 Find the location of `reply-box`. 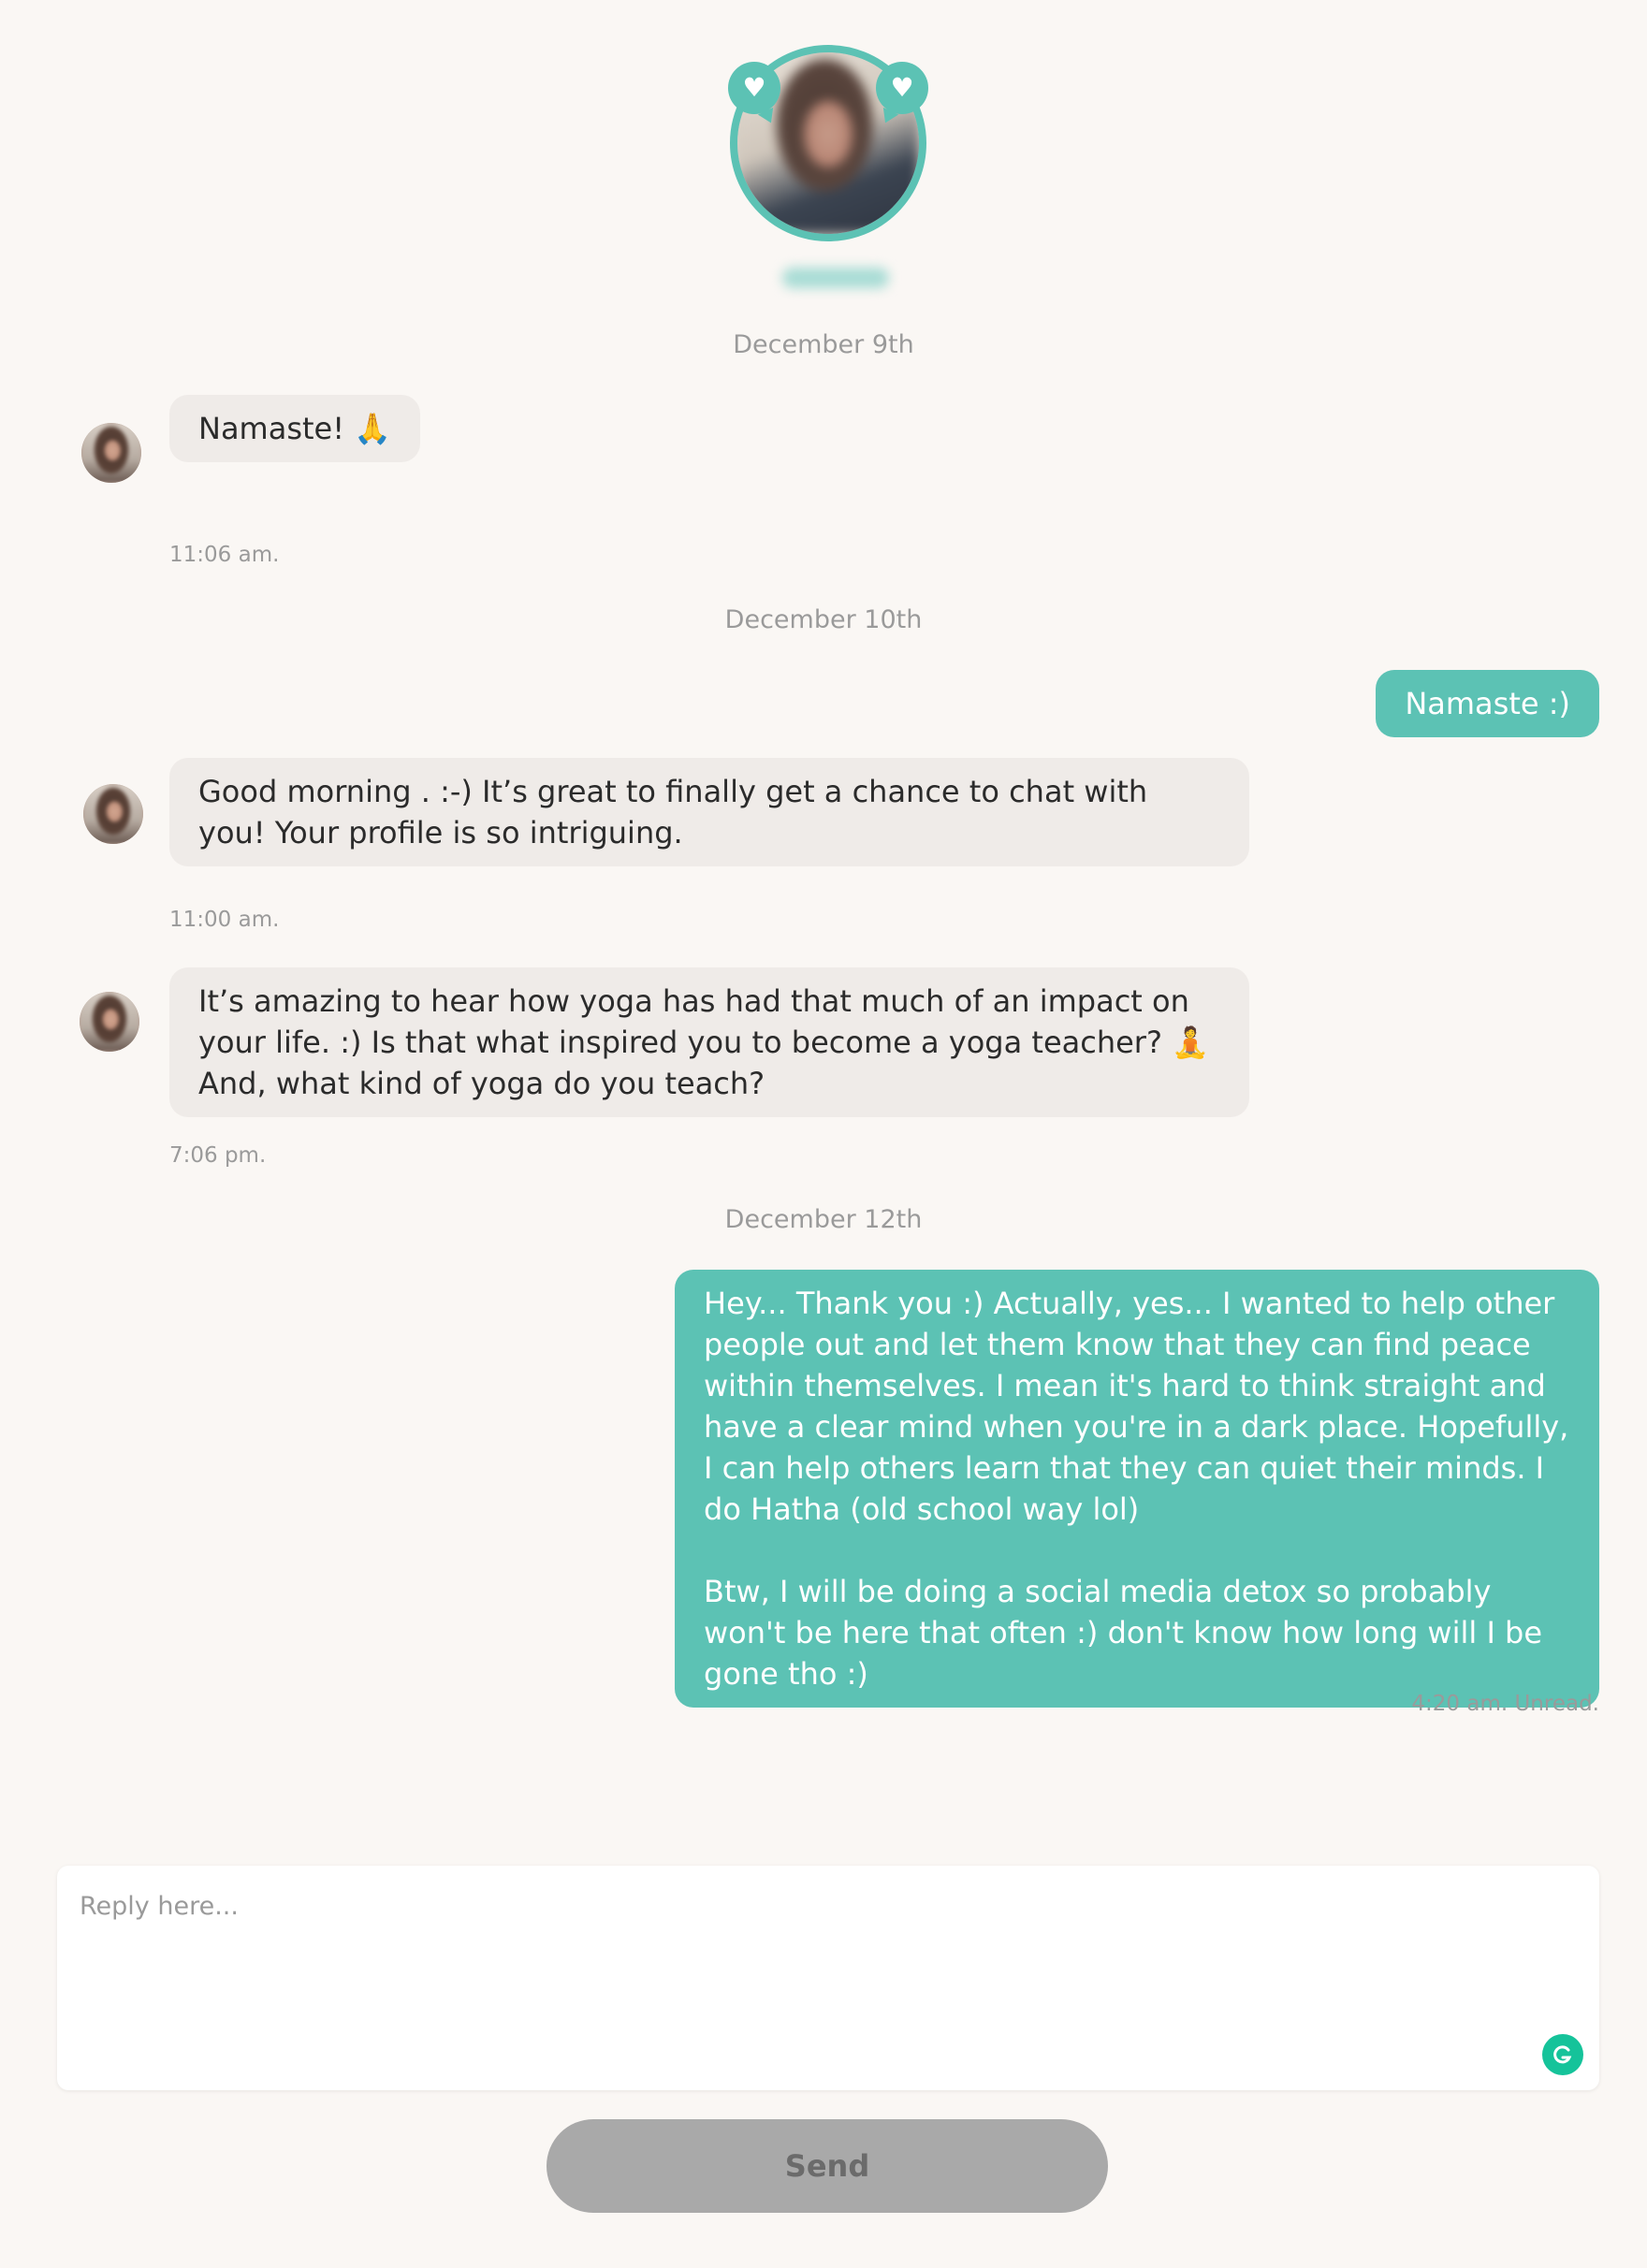

reply-box is located at coordinates (828, 1978).